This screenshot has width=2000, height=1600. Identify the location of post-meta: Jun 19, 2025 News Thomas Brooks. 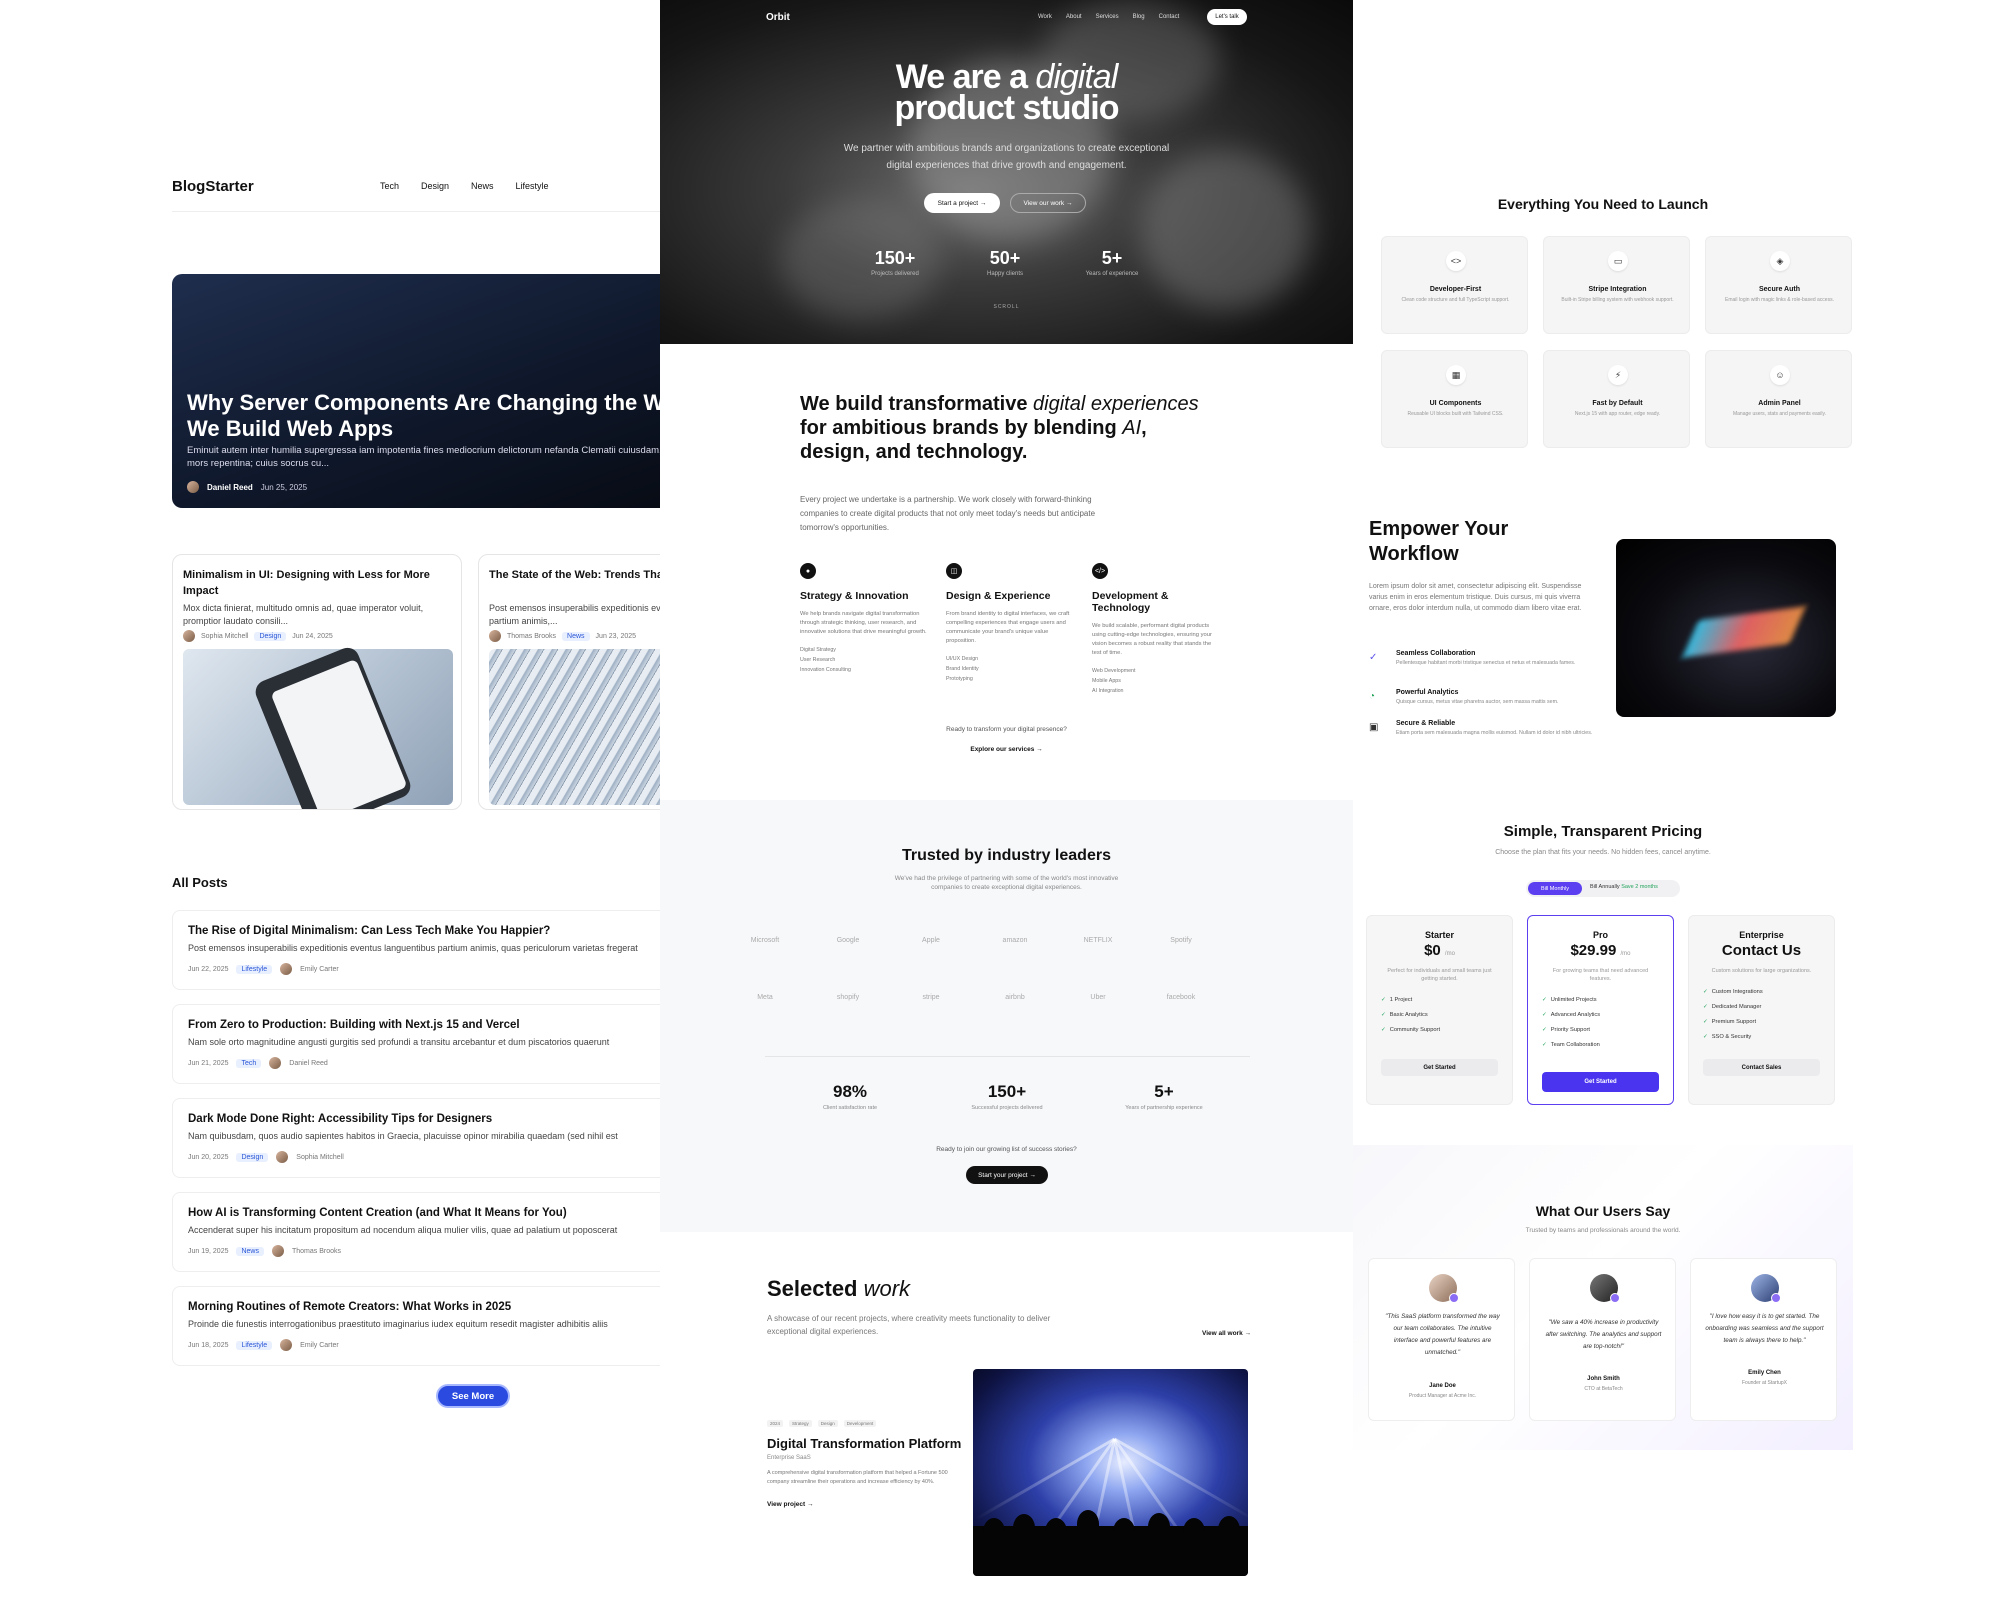
(264, 1251).